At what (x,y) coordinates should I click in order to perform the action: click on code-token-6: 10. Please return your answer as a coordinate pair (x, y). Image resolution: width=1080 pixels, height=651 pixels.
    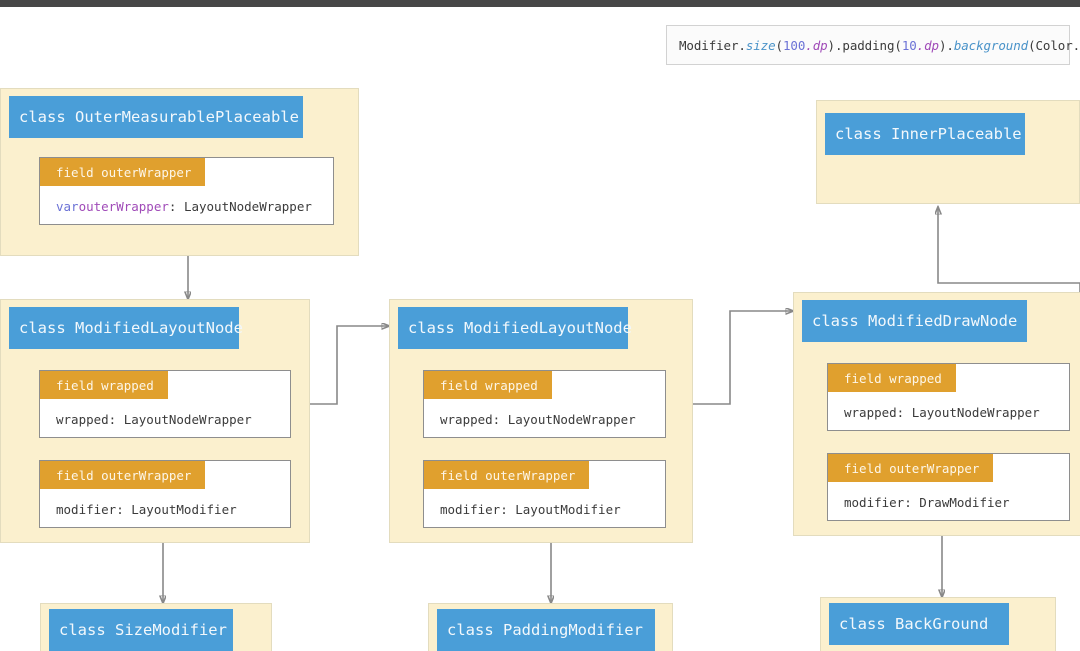
    Looking at the image, I should click on (909, 45).